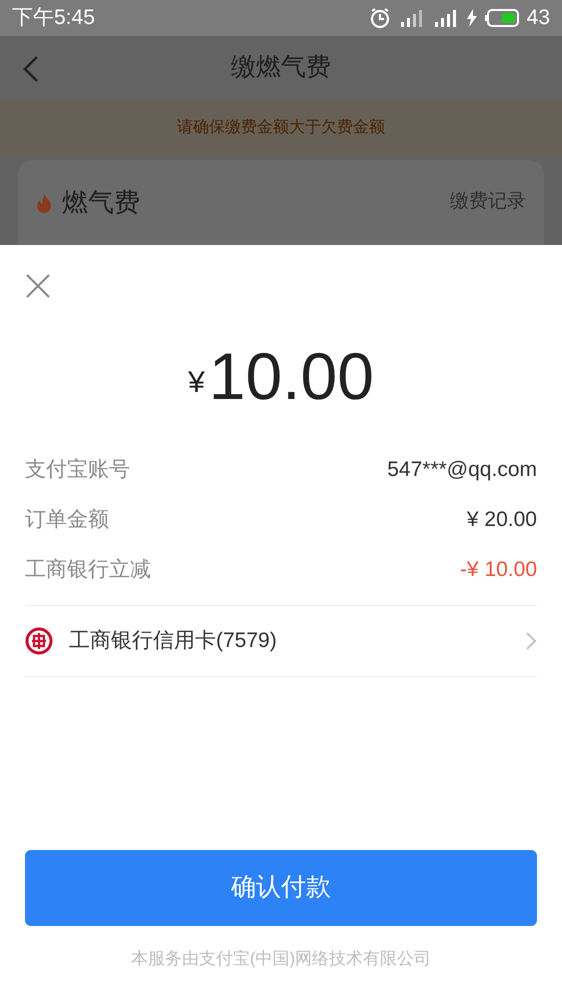  Describe the element at coordinates (471, 18) in the screenshot. I see `charging-icon` at that location.